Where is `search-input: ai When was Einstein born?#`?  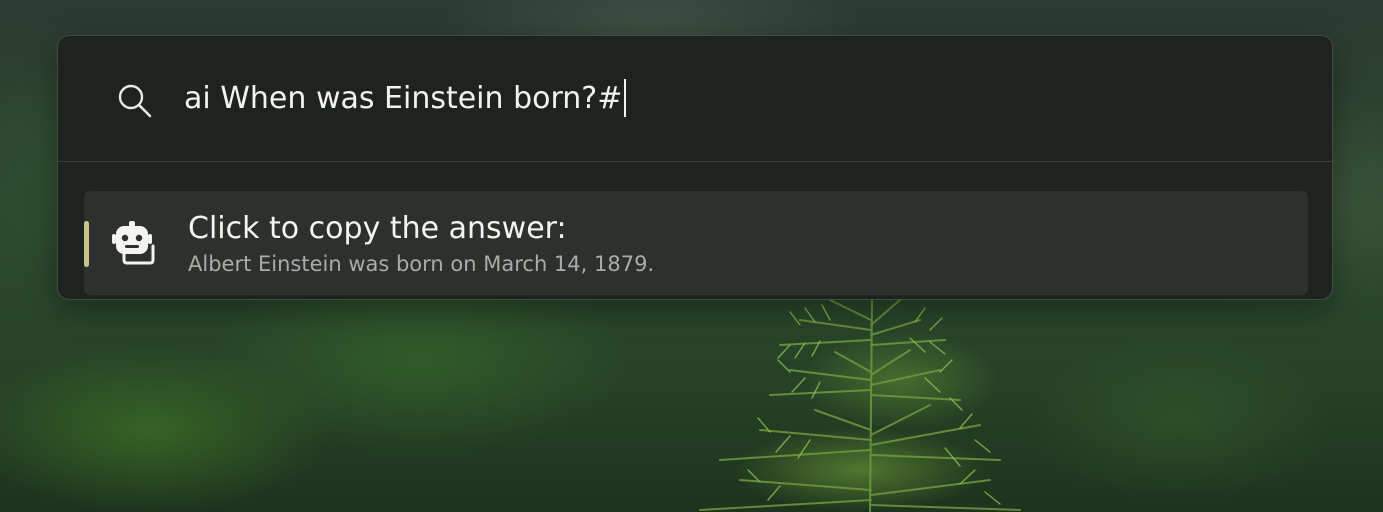 search-input: ai When was Einstein born?# is located at coordinates (734, 99).